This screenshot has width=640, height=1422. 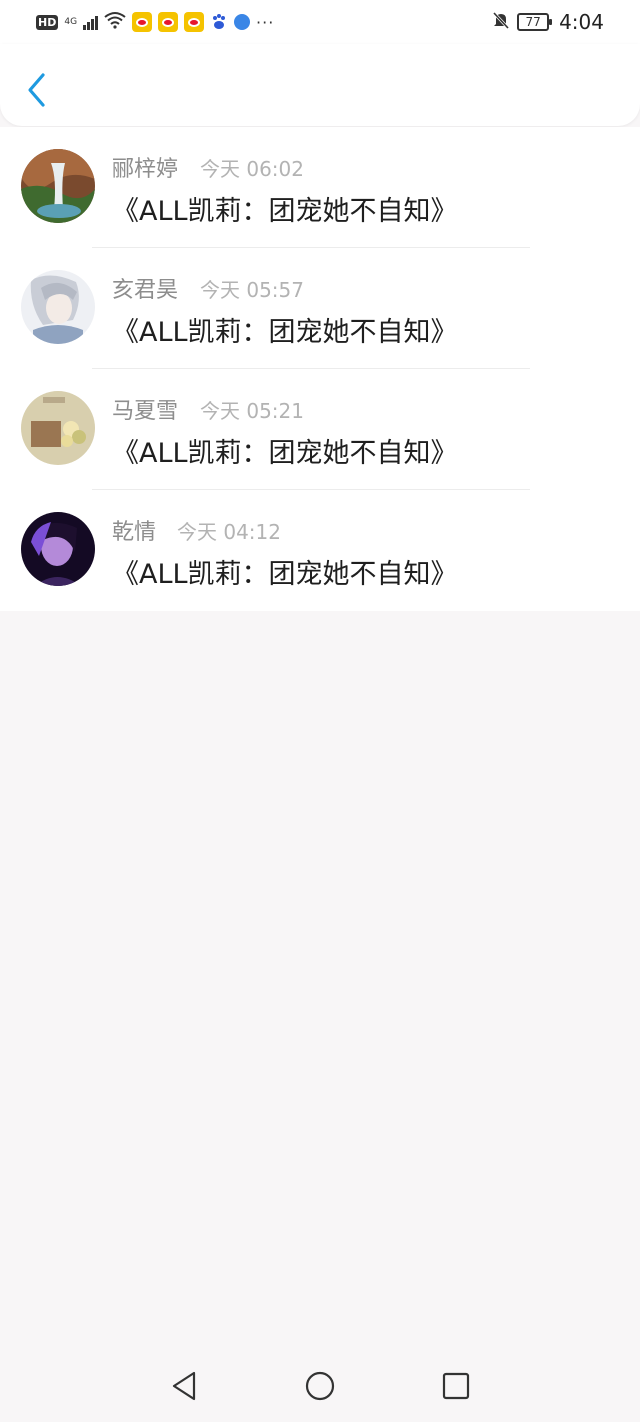 What do you see at coordinates (47, 22) in the screenshot?
I see `hd-badge: HD` at bounding box center [47, 22].